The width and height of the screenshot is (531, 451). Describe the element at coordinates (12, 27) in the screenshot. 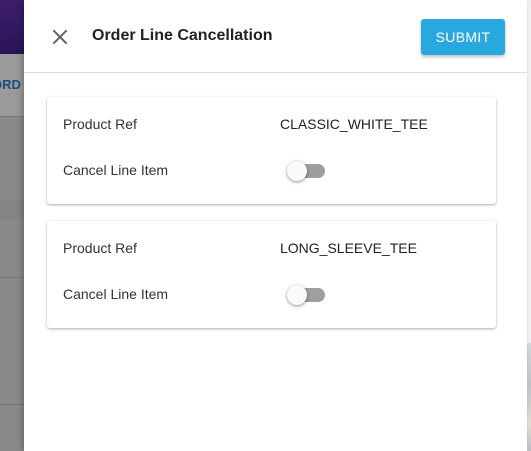

I see `background-app-header` at that location.